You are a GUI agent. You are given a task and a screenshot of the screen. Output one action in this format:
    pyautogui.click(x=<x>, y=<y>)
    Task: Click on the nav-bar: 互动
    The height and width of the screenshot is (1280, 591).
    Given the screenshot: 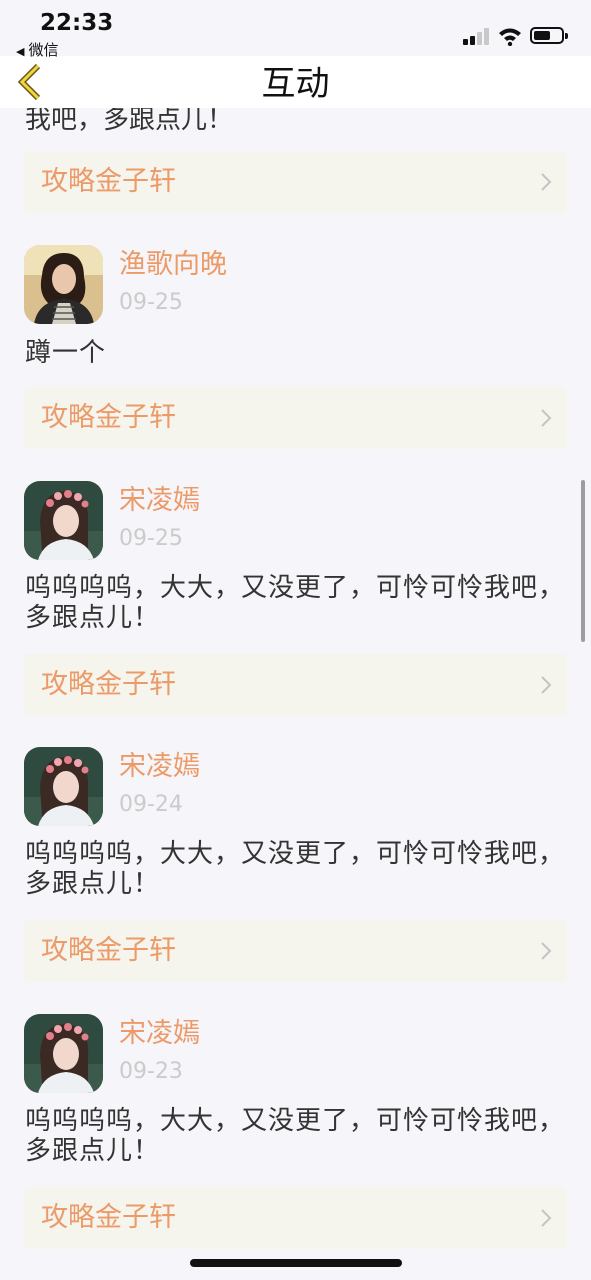 What is the action you would take?
    pyautogui.click(x=295, y=82)
    